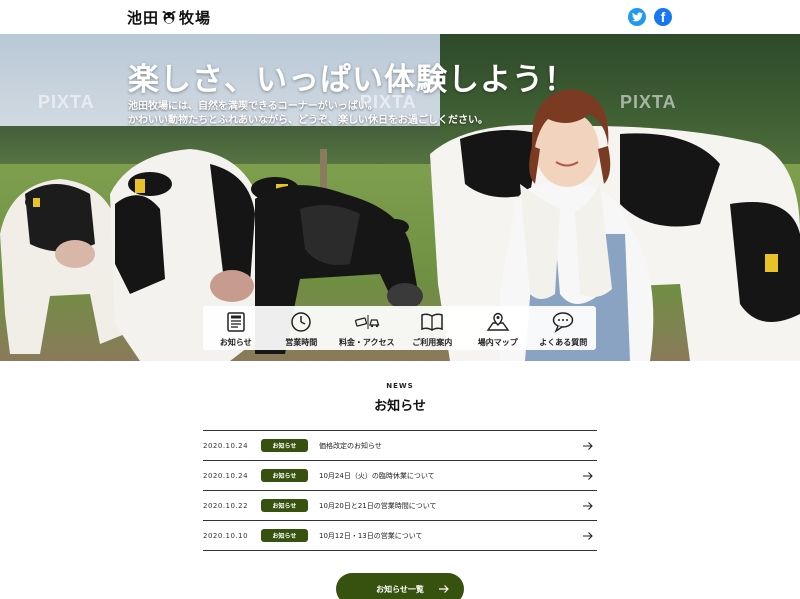  I want to click on quicknav-price-access: 料金・アクセス, so click(367, 328).